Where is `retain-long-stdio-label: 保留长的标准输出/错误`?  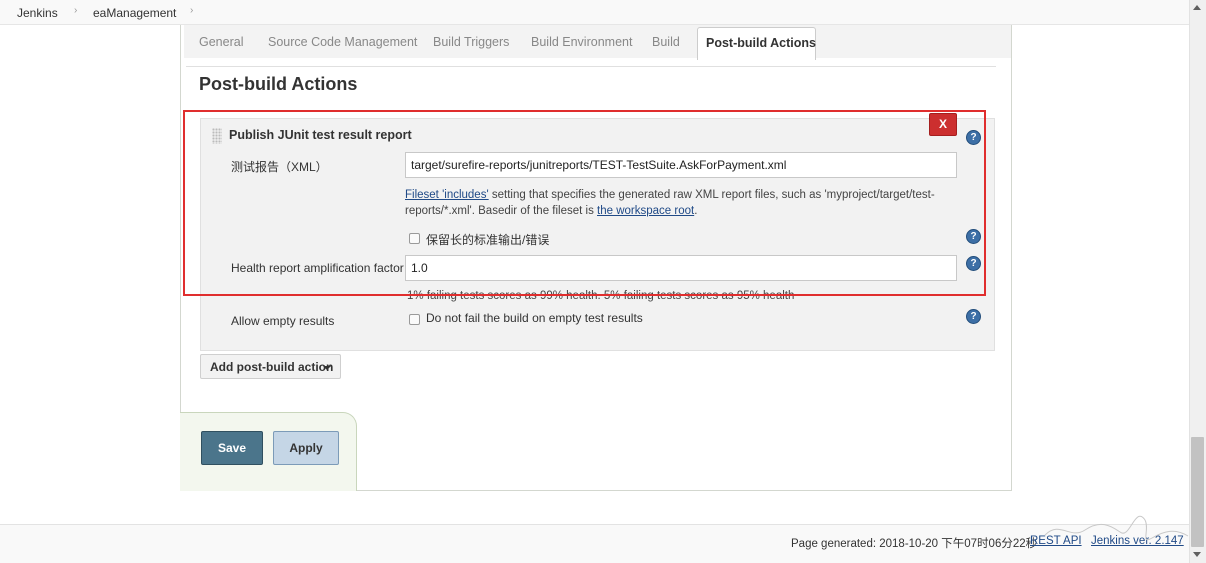
retain-long-stdio-label: 保留长的标准输出/错误 is located at coordinates (487, 239).